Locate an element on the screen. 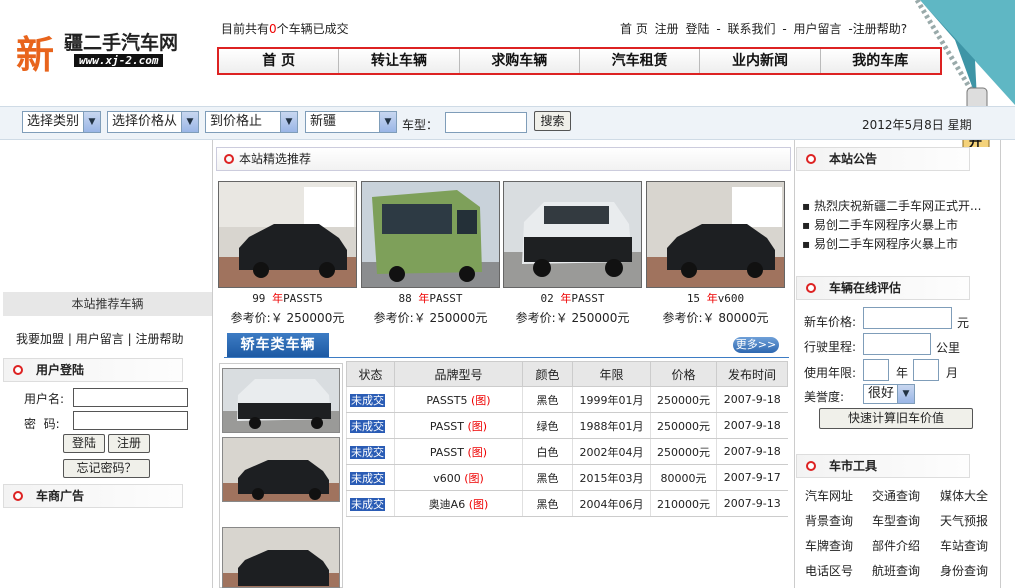 This screenshot has height=588, width=1015. register-button: 注册 is located at coordinates (129, 443).